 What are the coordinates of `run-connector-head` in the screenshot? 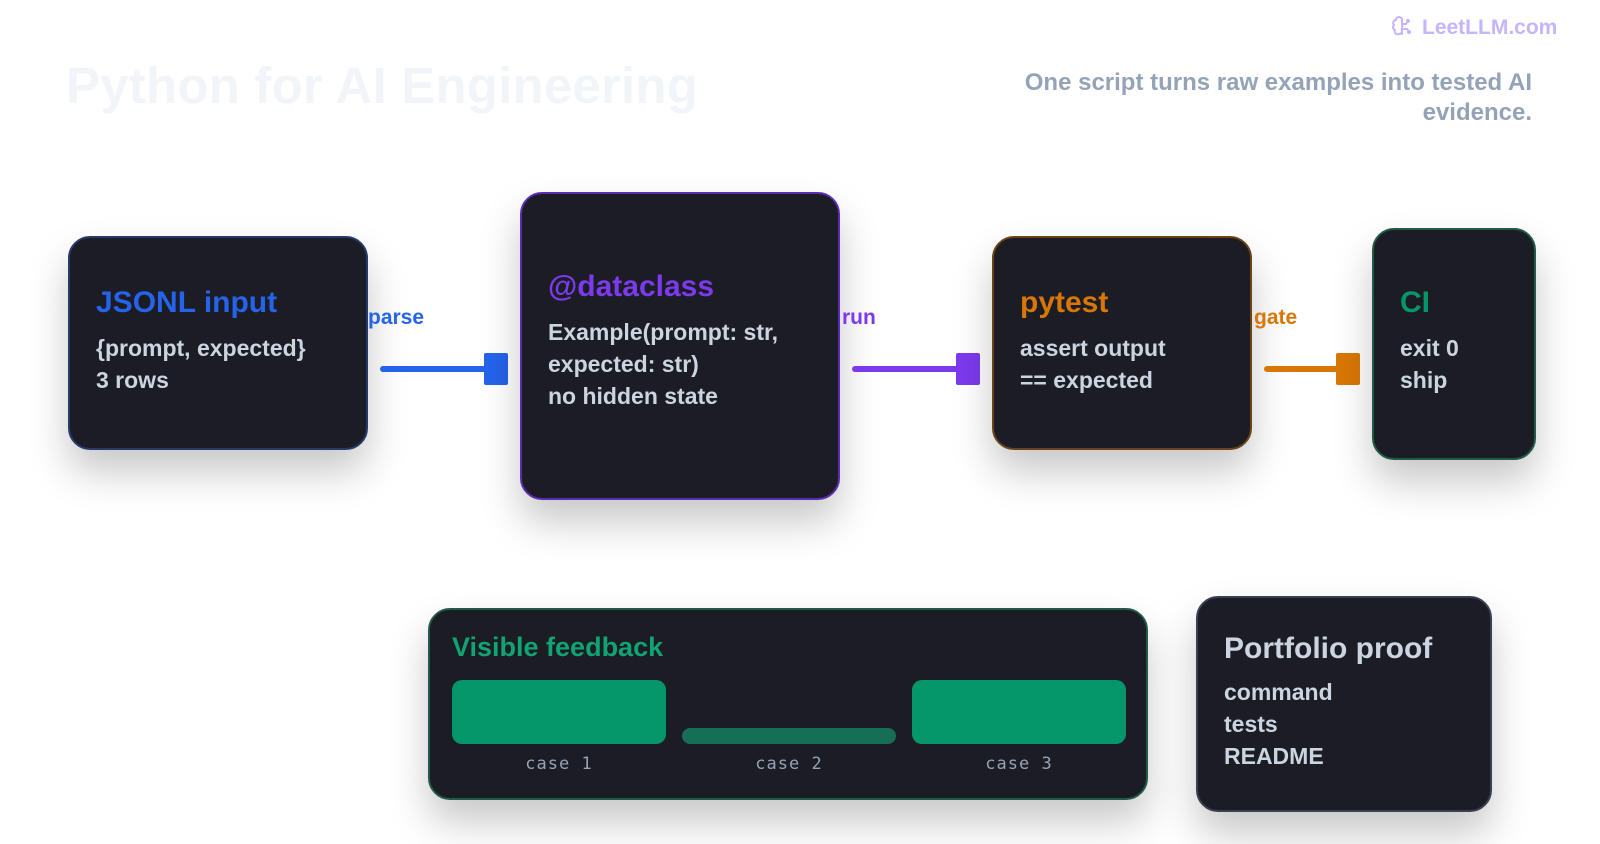 It's located at (968, 369).